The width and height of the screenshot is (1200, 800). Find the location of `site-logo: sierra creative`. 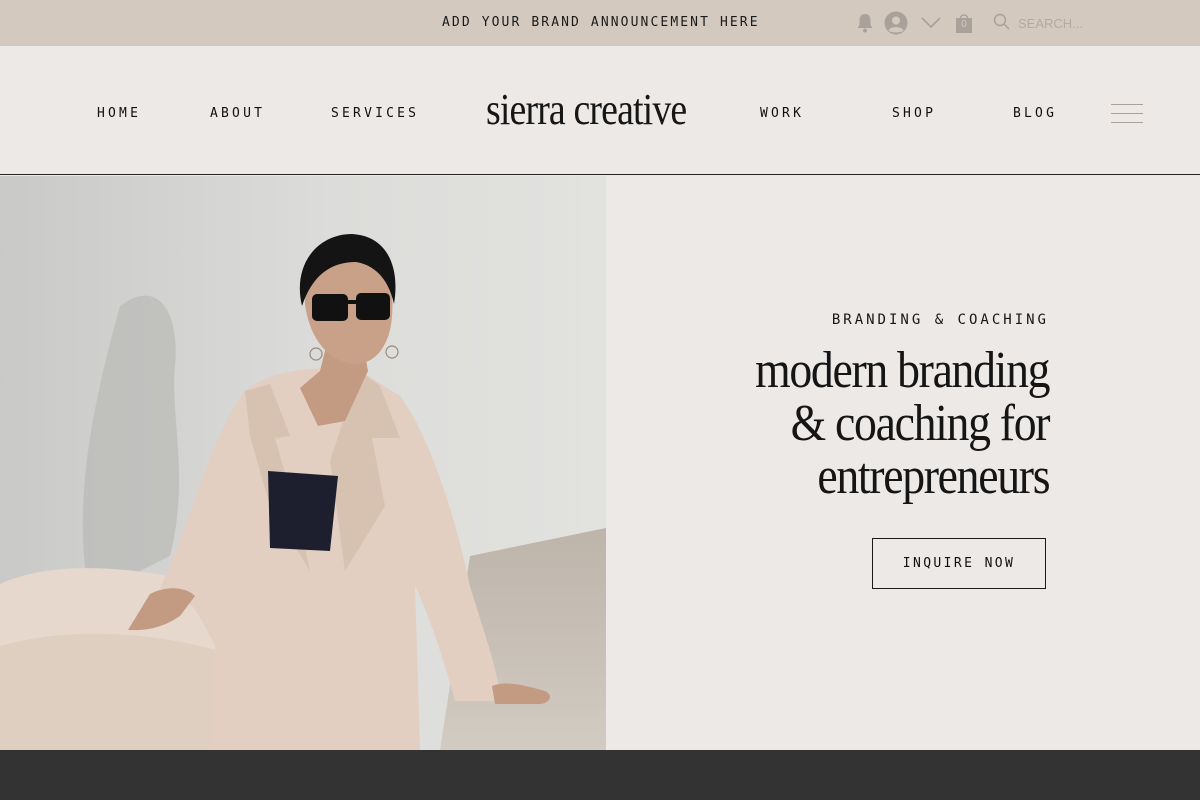

site-logo: sierra creative is located at coordinates (586, 109).